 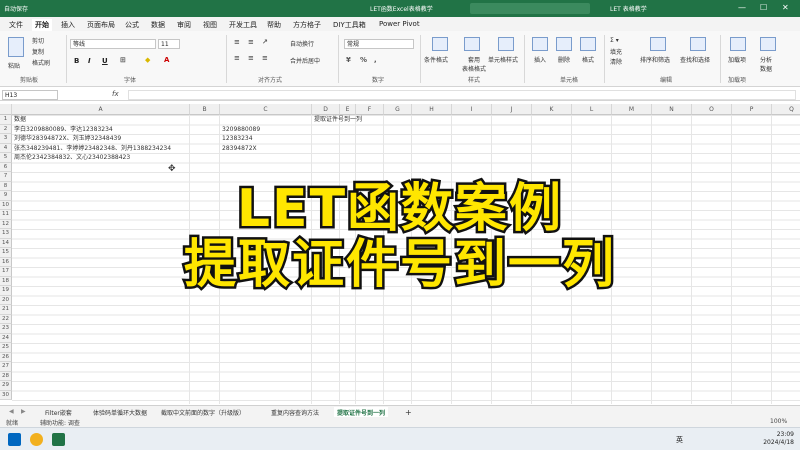 What do you see at coordinates (432, 109) in the screenshot?
I see `column-header-h: H` at bounding box center [432, 109].